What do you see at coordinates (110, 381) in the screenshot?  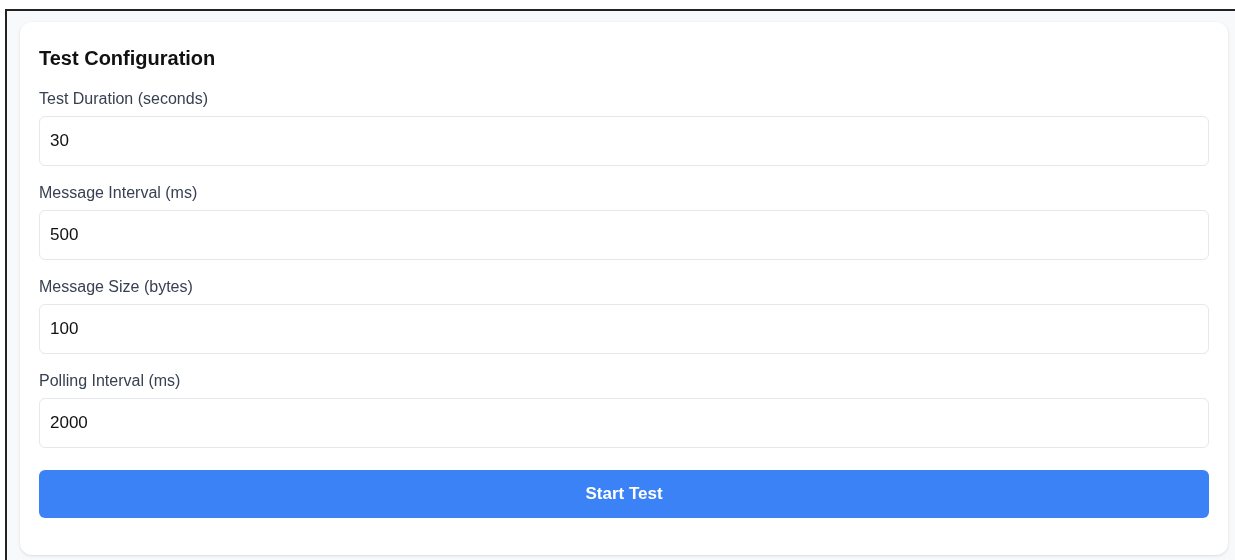 I see `field-label: Polling Interval (ms)` at bounding box center [110, 381].